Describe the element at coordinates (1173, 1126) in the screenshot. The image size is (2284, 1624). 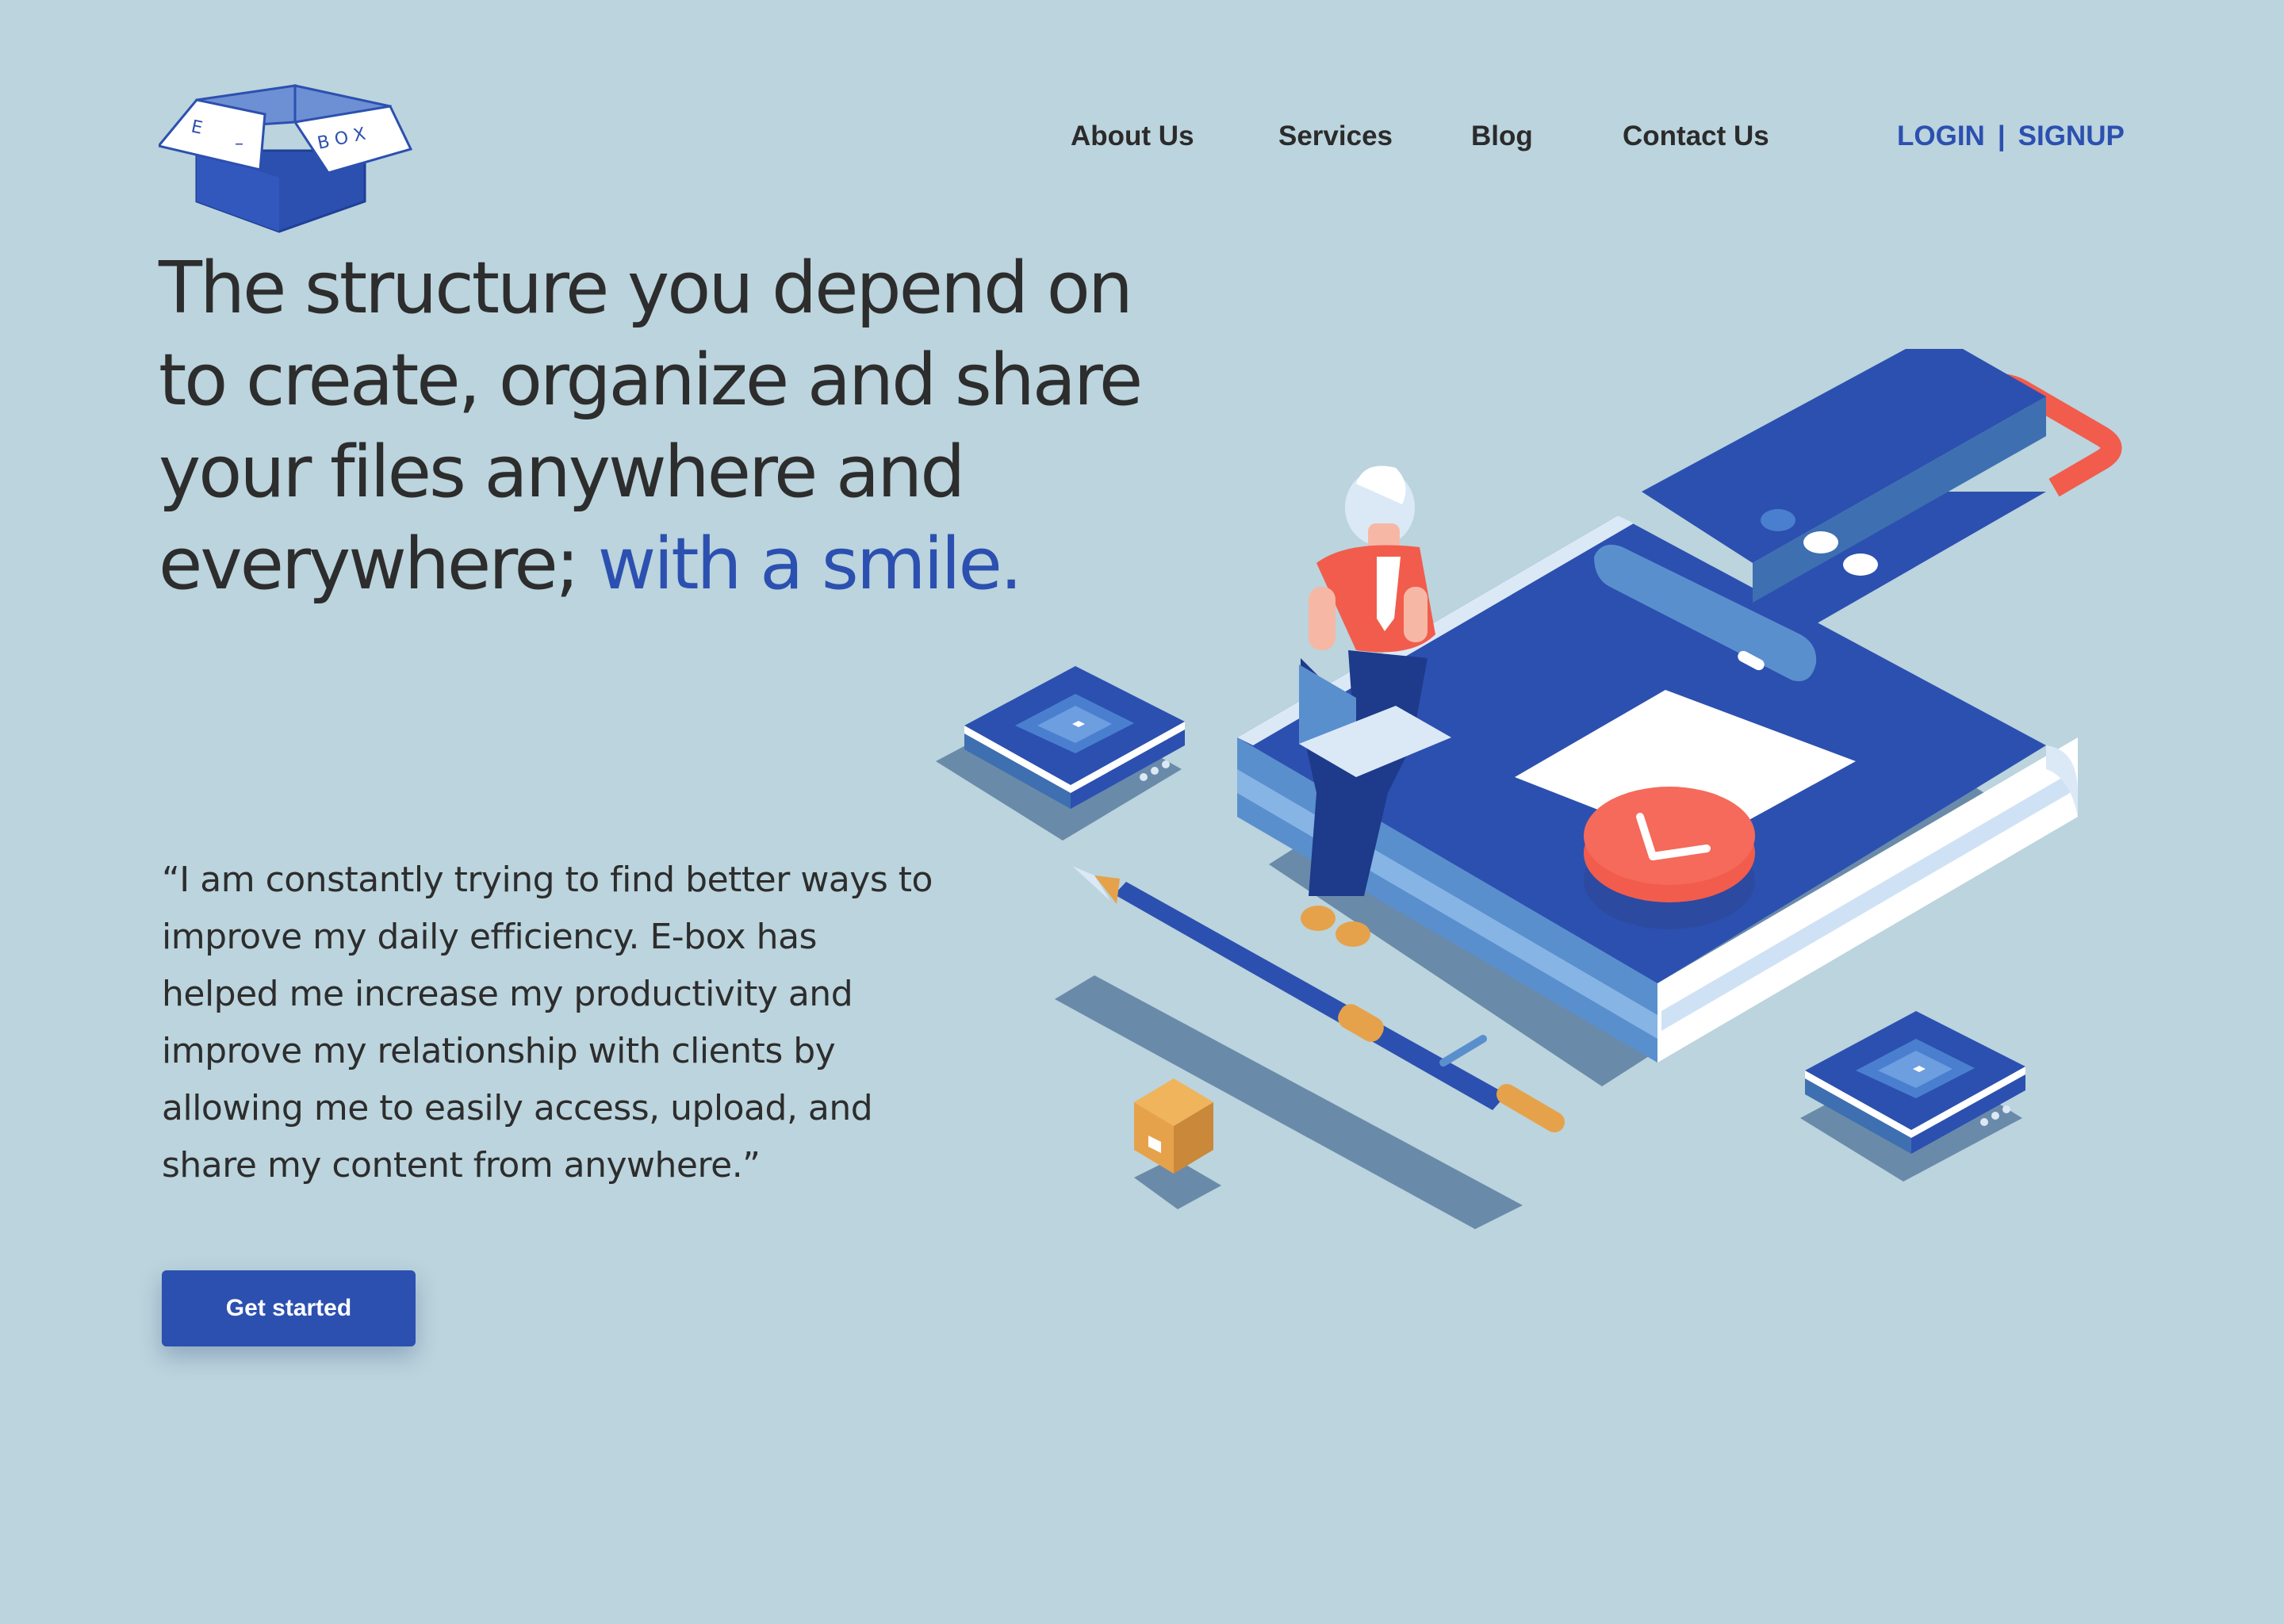
I see `orange-cube` at that location.